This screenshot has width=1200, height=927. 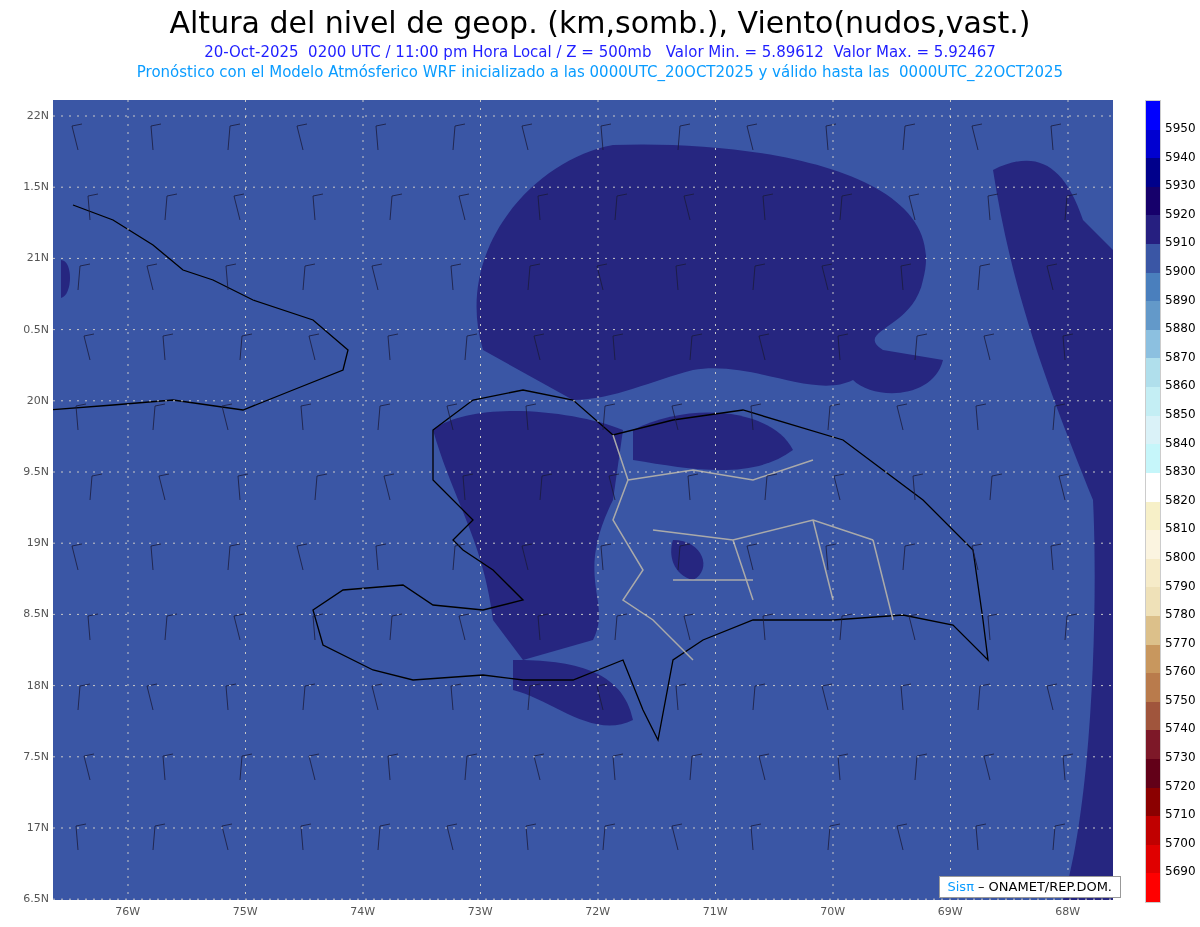 I want to click on longitude-label: 71W, so click(x=715, y=912).